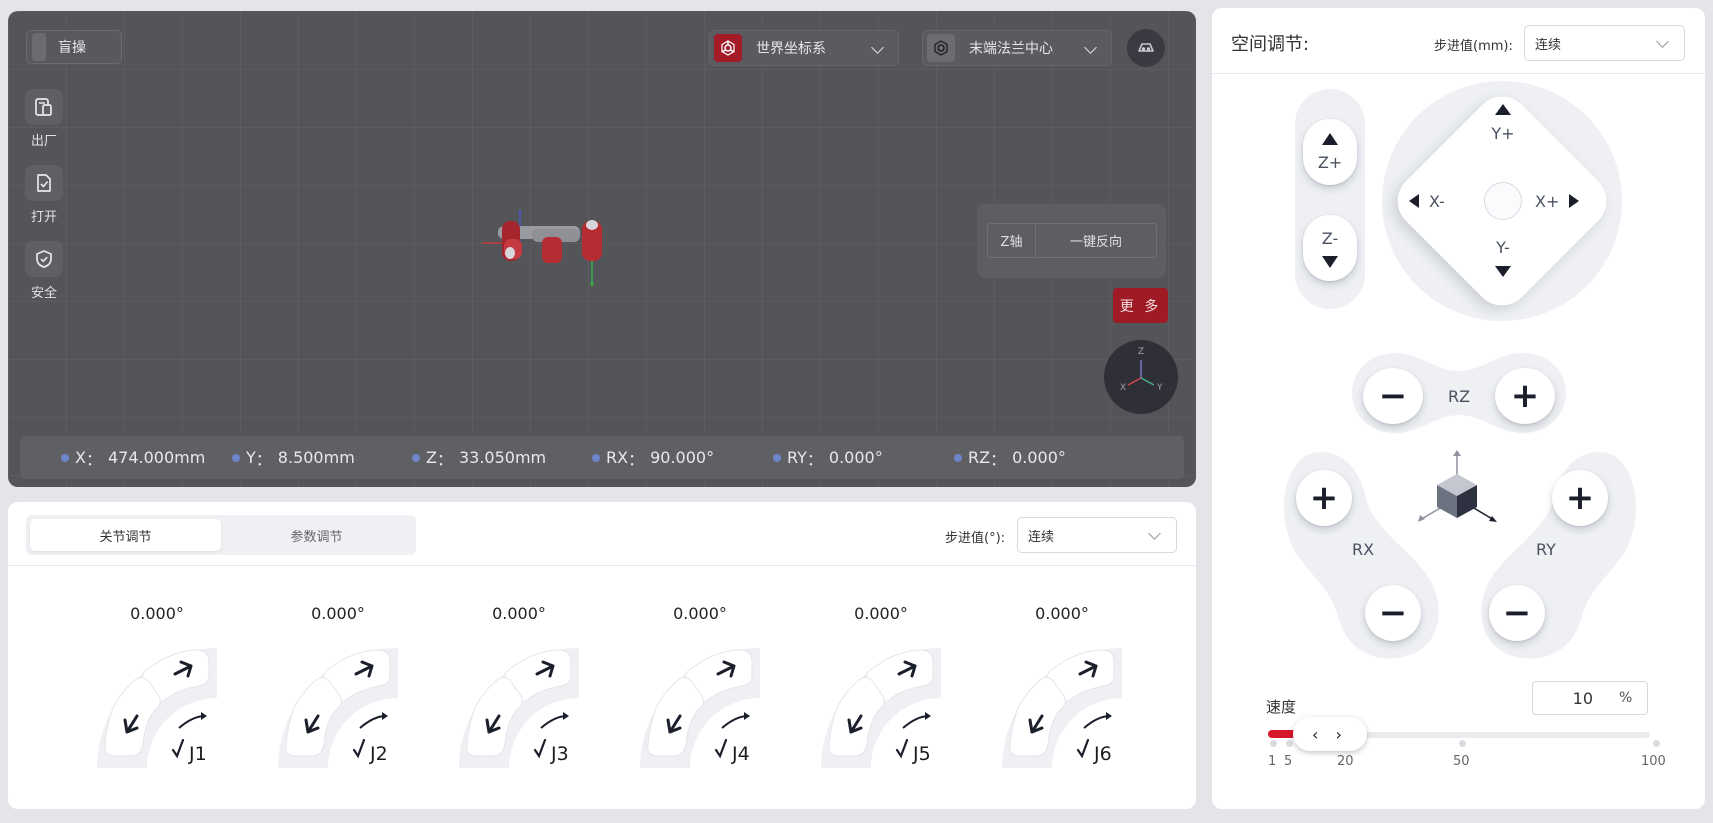 The image size is (1713, 823). Describe the element at coordinates (1141, 352) in the screenshot. I see `gizmo-z-label: Z` at that location.